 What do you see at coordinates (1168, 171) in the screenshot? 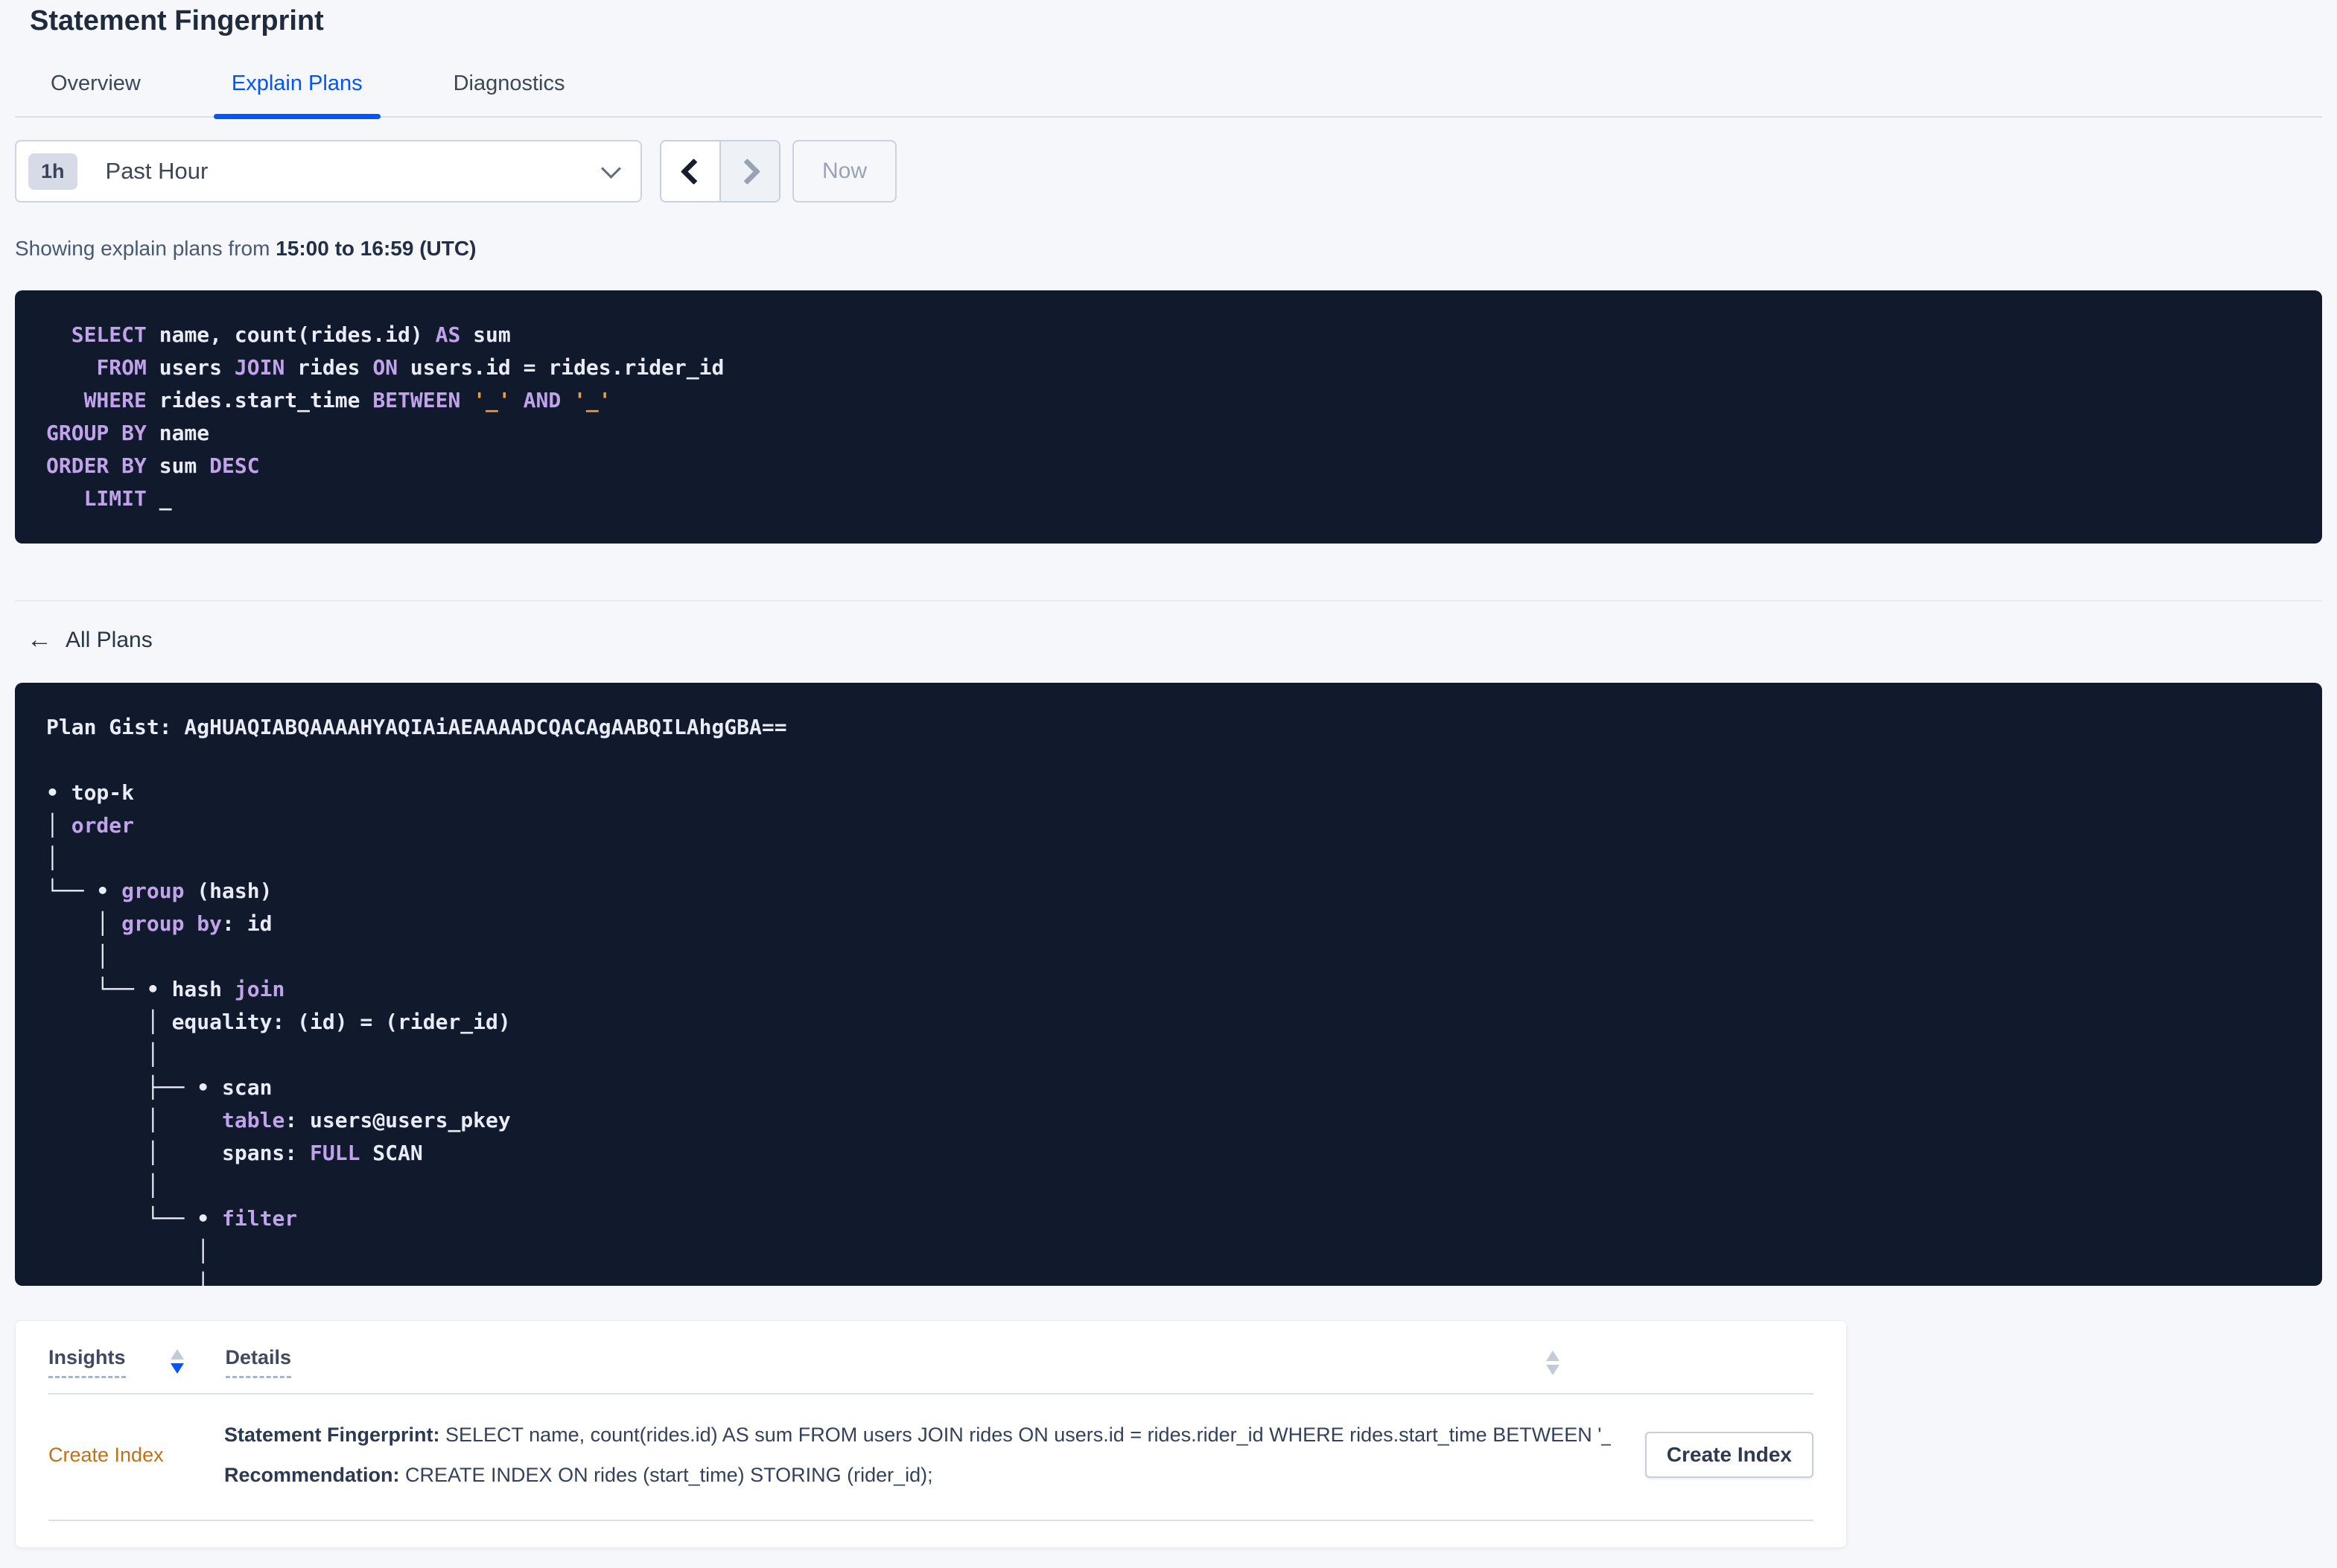
I see `time-controls: 1h Past Hour Now` at bounding box center [1168, 171].